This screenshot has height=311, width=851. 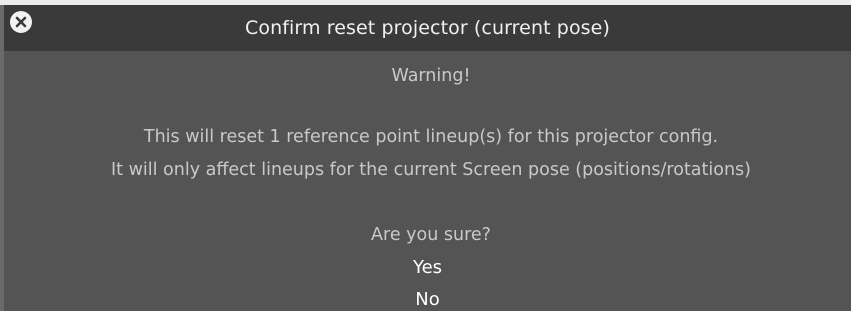 What do you see at coordinates (427, 299) in the screenshot?
I see `no-button: No` at bounding box center [427, 299].